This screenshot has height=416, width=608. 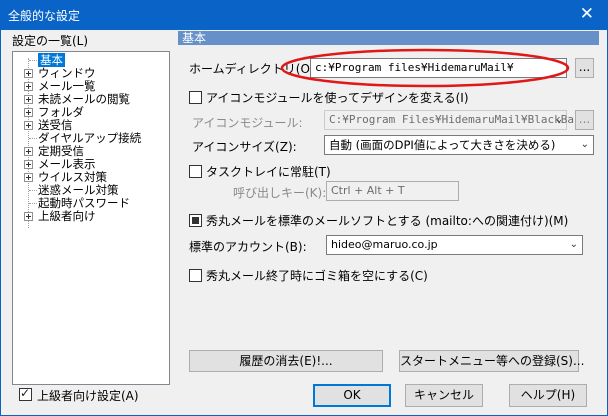 What do you see at coordinates (67, 216) in the screenshot?
I see `tree-item-label: 上級者向け` at bounding box center [67, 216].